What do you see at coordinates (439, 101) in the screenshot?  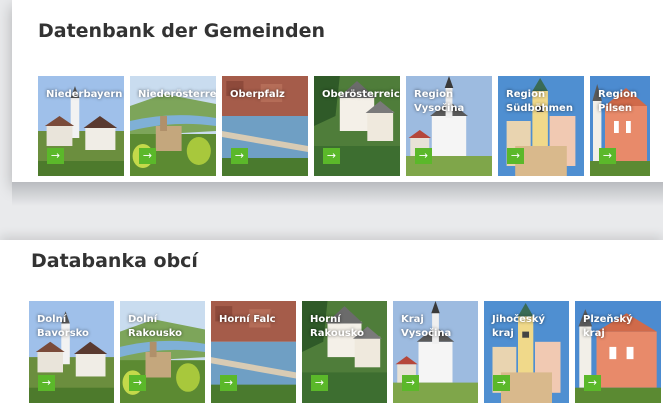 I see `region-tile-label: Region Vysočina` at bounding box center [439, 101].